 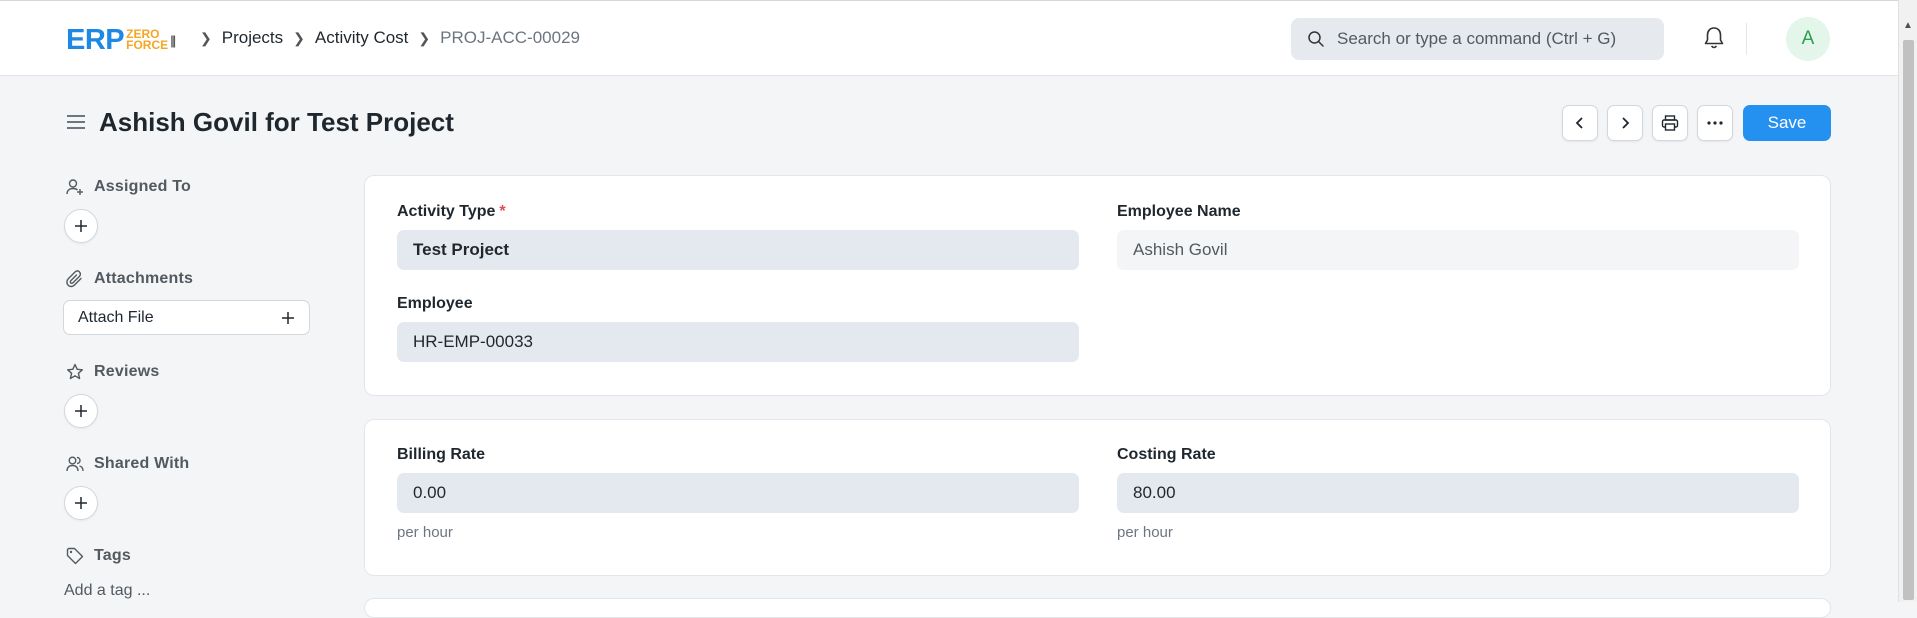 What do you see at coordinates (74, 187) in the screenshot?
I see `user-plus-icon` at bounding box center [74, 187].